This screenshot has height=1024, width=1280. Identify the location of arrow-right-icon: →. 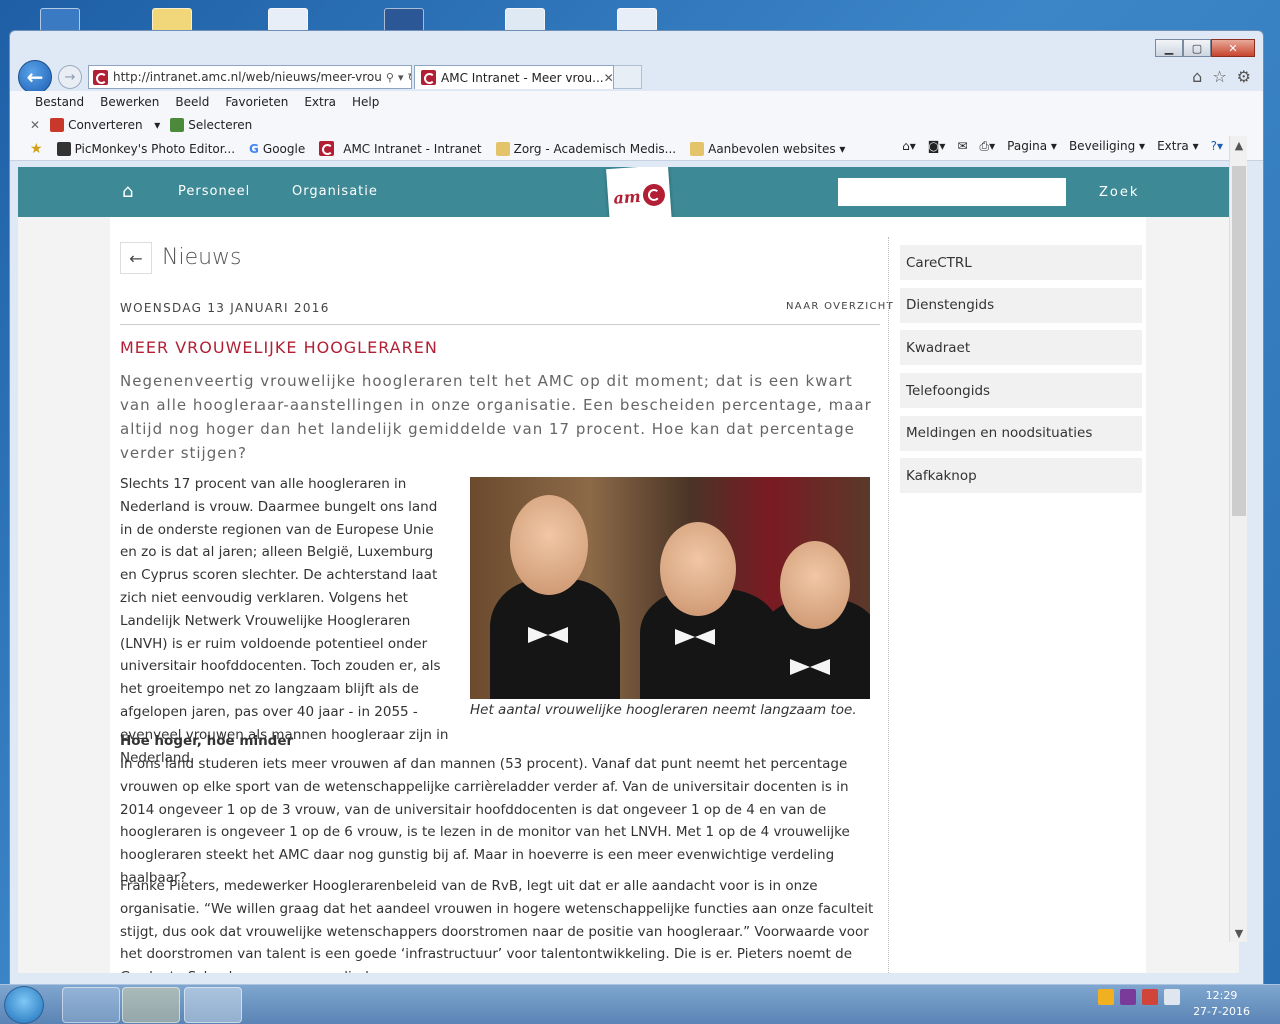
(70, 77).